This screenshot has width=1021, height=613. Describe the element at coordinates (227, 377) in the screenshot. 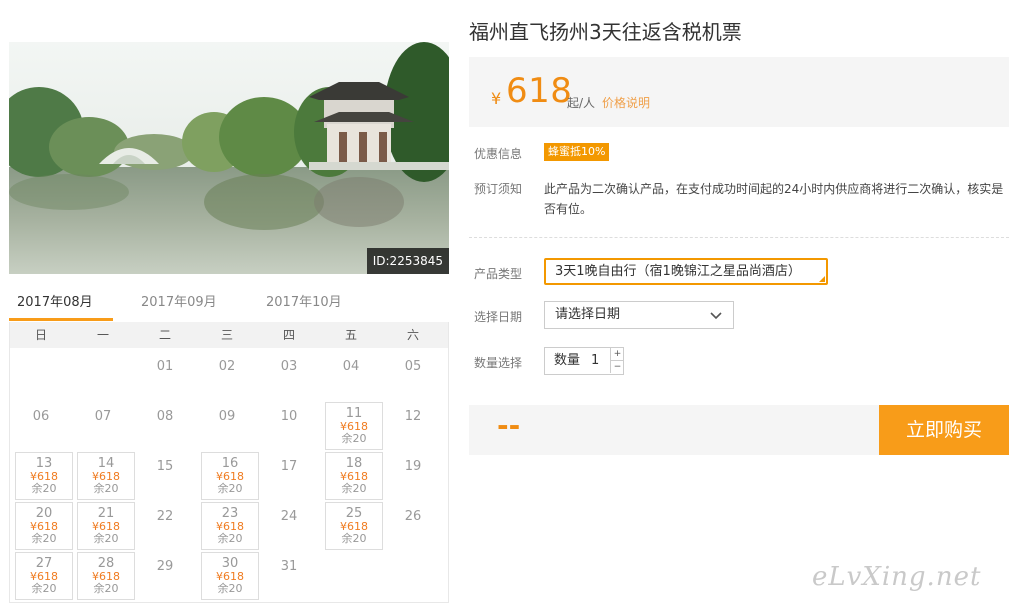

I see `calendar-day: 02` at that location.